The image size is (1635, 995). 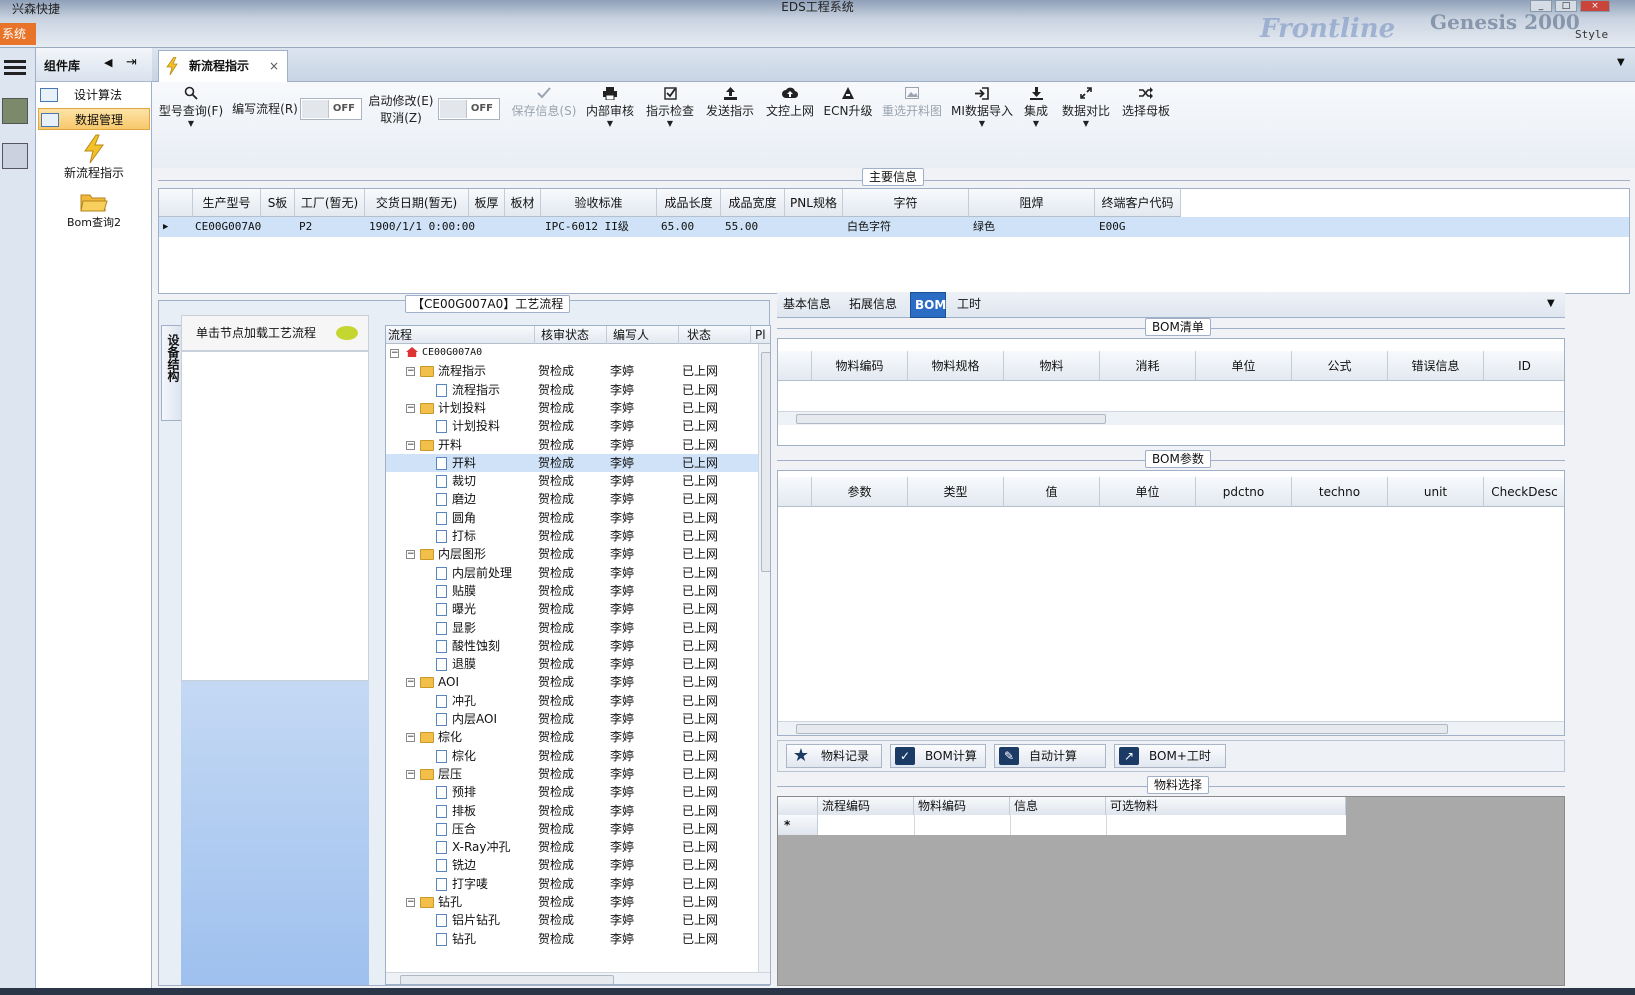 What do you see at coordinates (278, 203) in the screenshot?
I see `column-header: S板` at bounding box center [278, 203].